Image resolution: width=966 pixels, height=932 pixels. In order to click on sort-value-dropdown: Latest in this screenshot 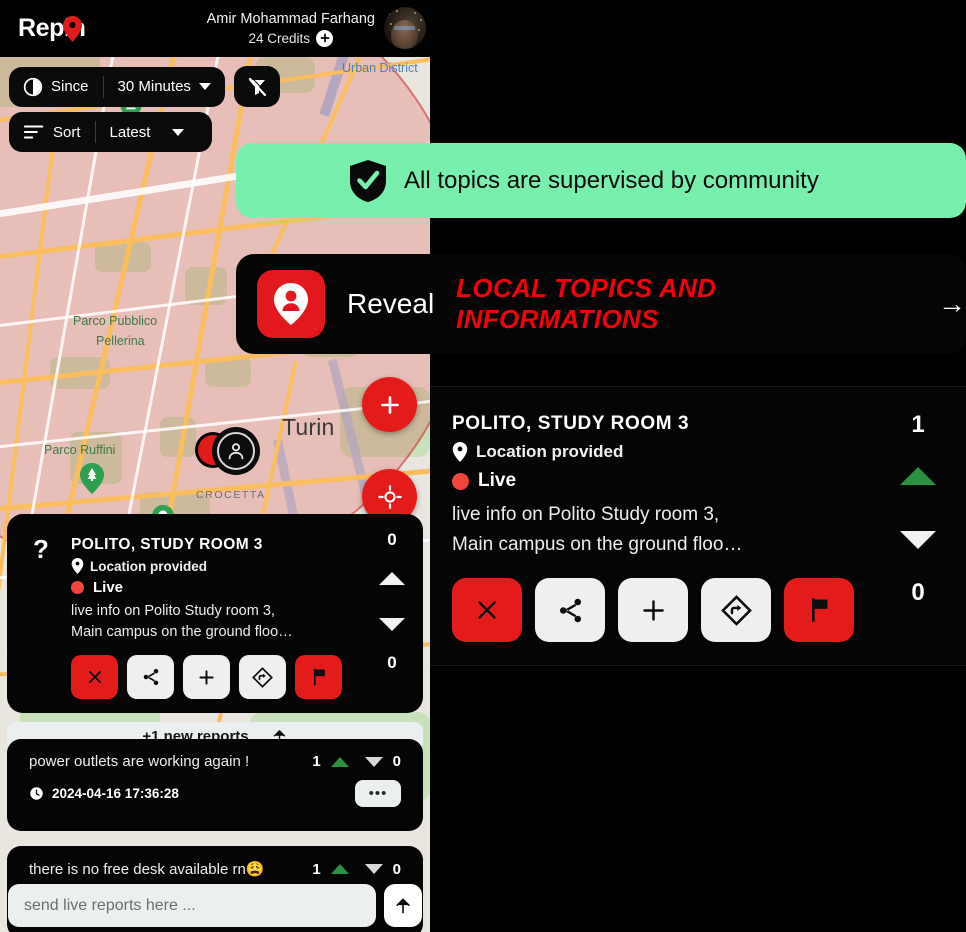, I will do `click(154, 132)`.